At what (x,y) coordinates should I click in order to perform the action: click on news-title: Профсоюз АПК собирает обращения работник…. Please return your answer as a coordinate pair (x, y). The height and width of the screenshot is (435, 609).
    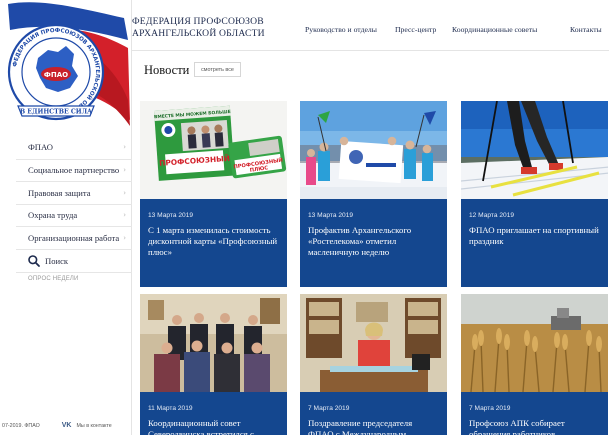
    Looking at the image, I should click on (517, 426).